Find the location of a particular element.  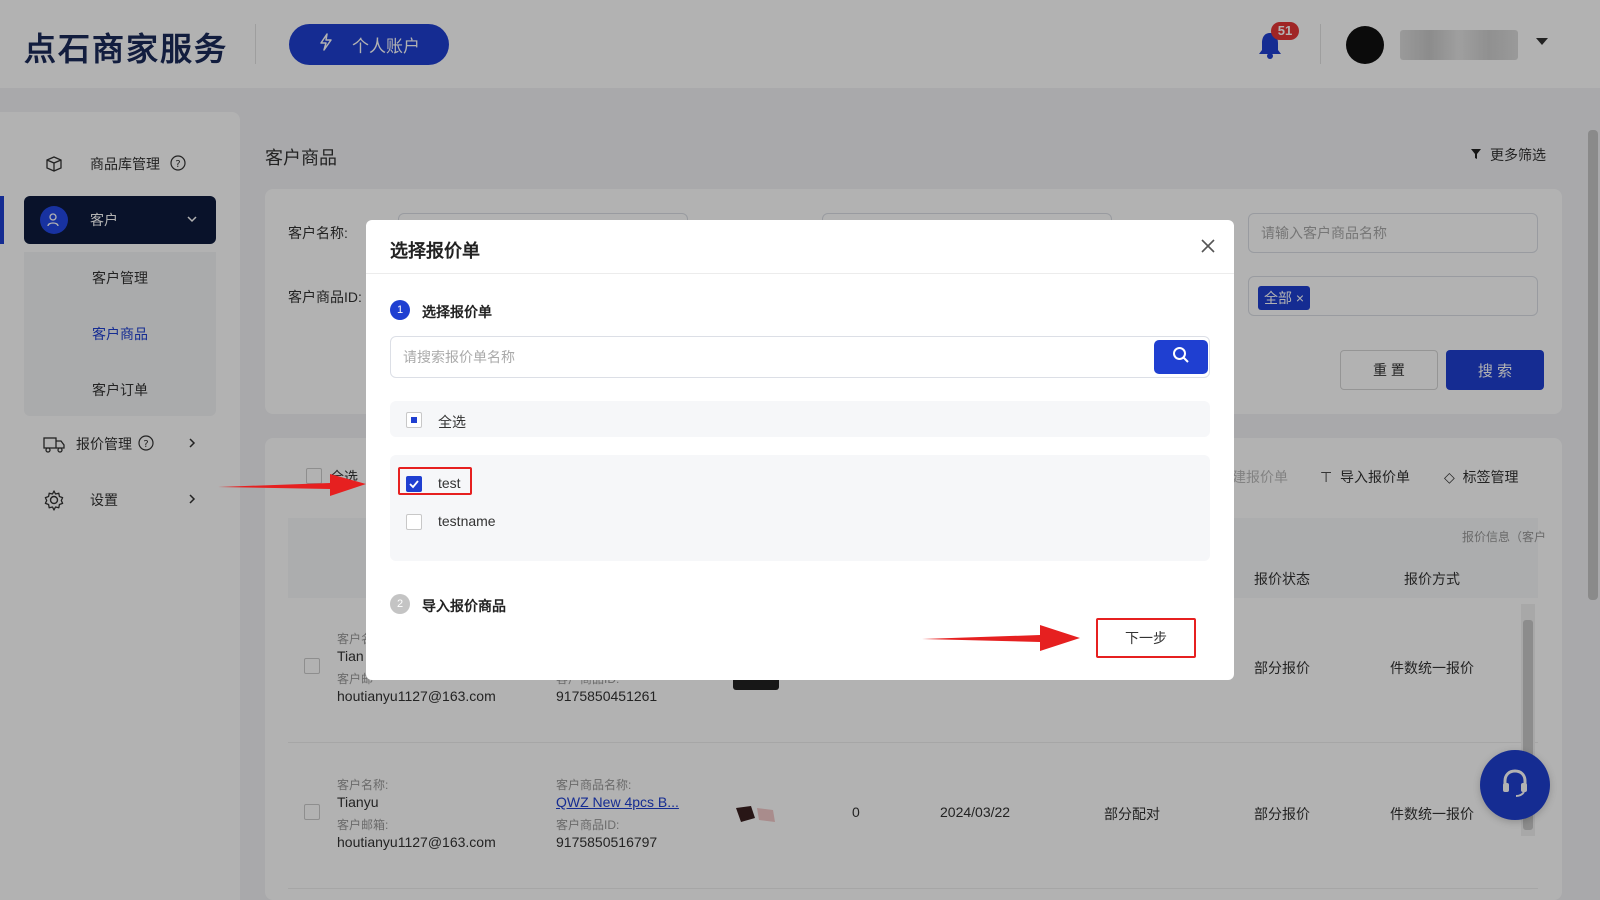

select-all-label: 全选 is located at coordinates (452, 422).